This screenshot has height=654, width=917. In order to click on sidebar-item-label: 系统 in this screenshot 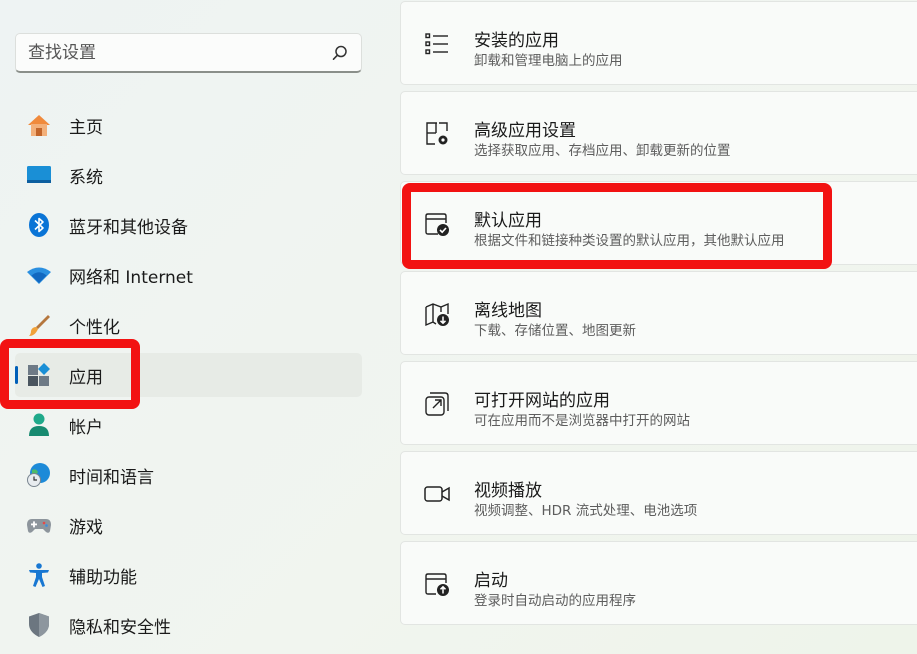, I will do `click(86, 177)`.